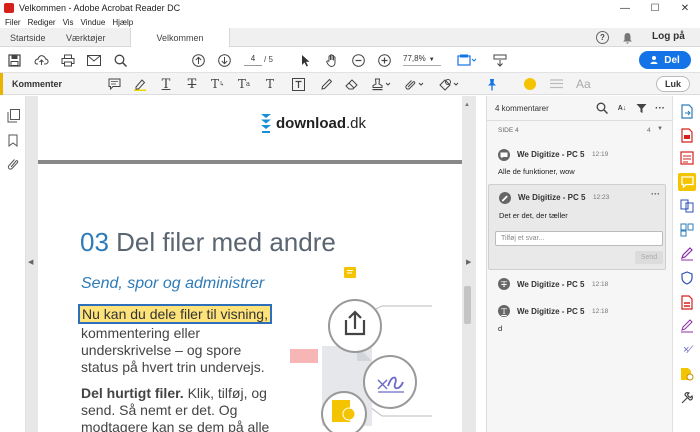 This screenshot has width=700, height=432. What do you see at coordinates (492, 84) in the screenshot?
I see `pin-icon` at bounding box center [492, 84].